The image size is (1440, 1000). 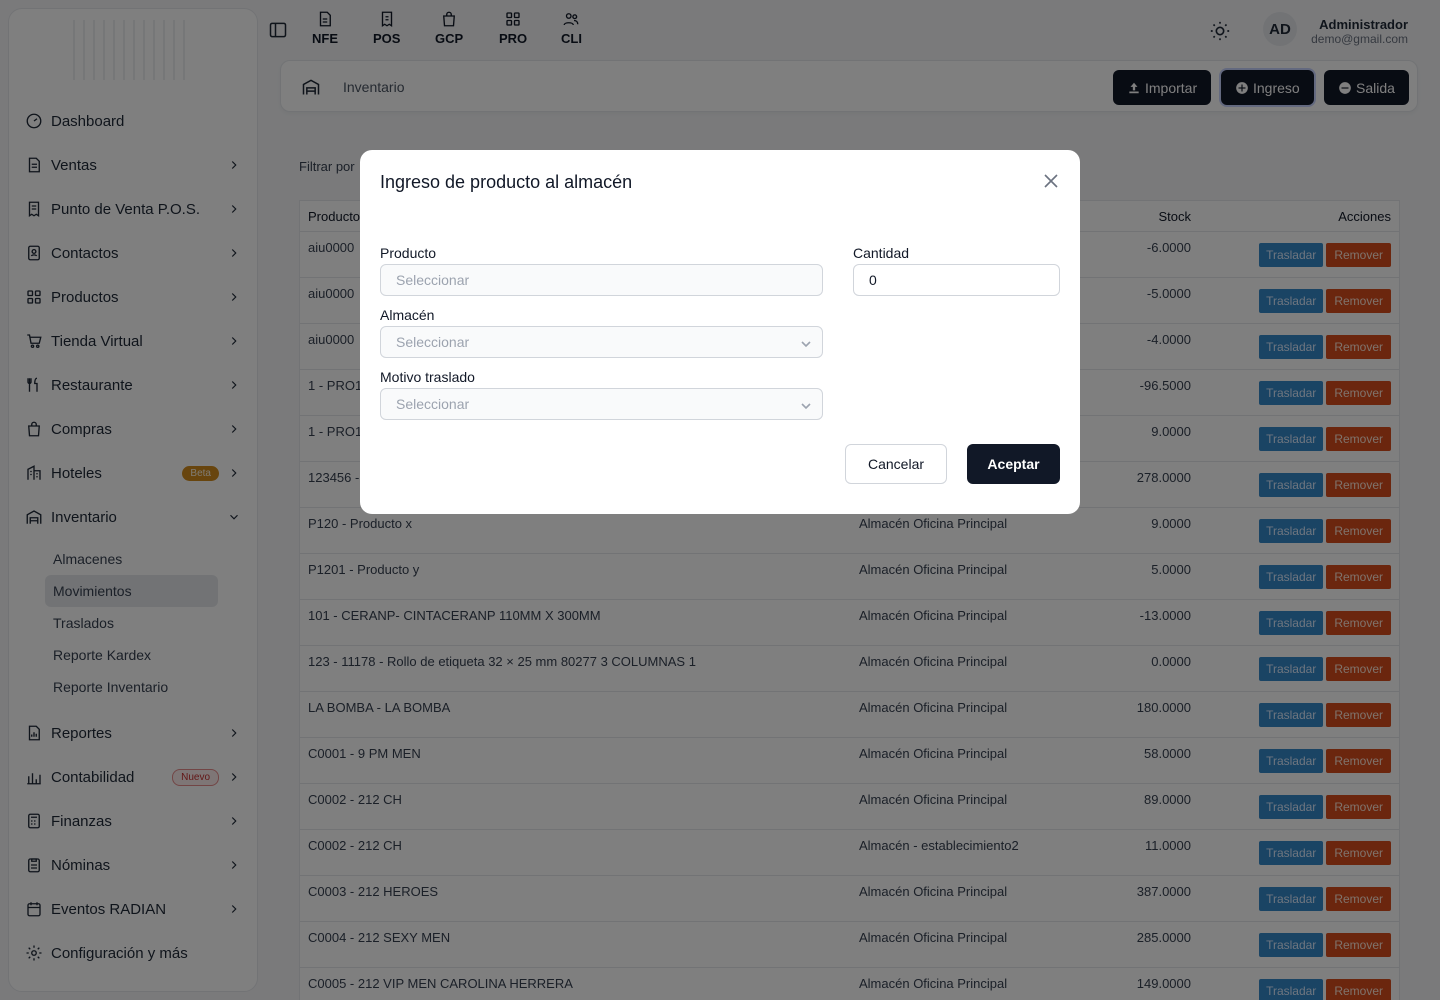 I want to click on cancel-button: Cancelar, so click(x=896, y=464).